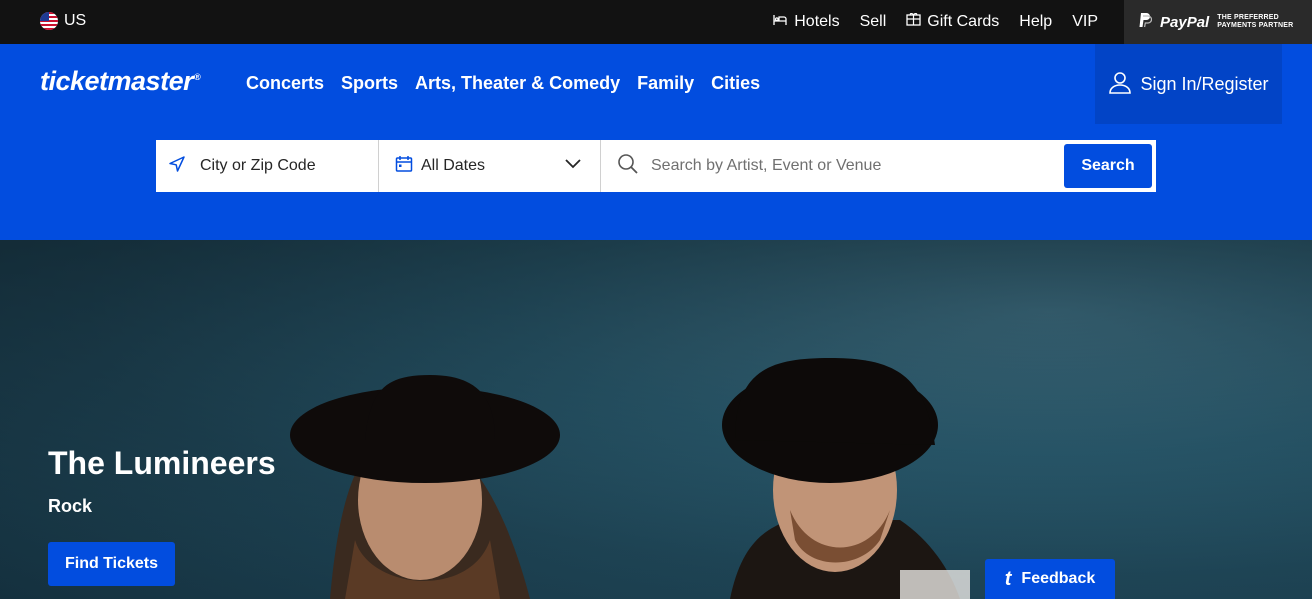  I want to click on utility-links: Hotels Sell Gift Cards Help VIP, so click(935, 22).